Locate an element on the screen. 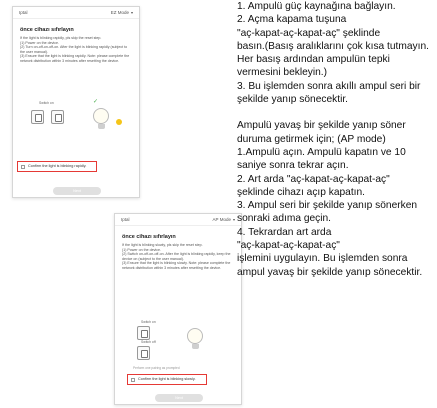  blink-help-text: Perform one pairing as prompted is located at coordinates (156, 368).